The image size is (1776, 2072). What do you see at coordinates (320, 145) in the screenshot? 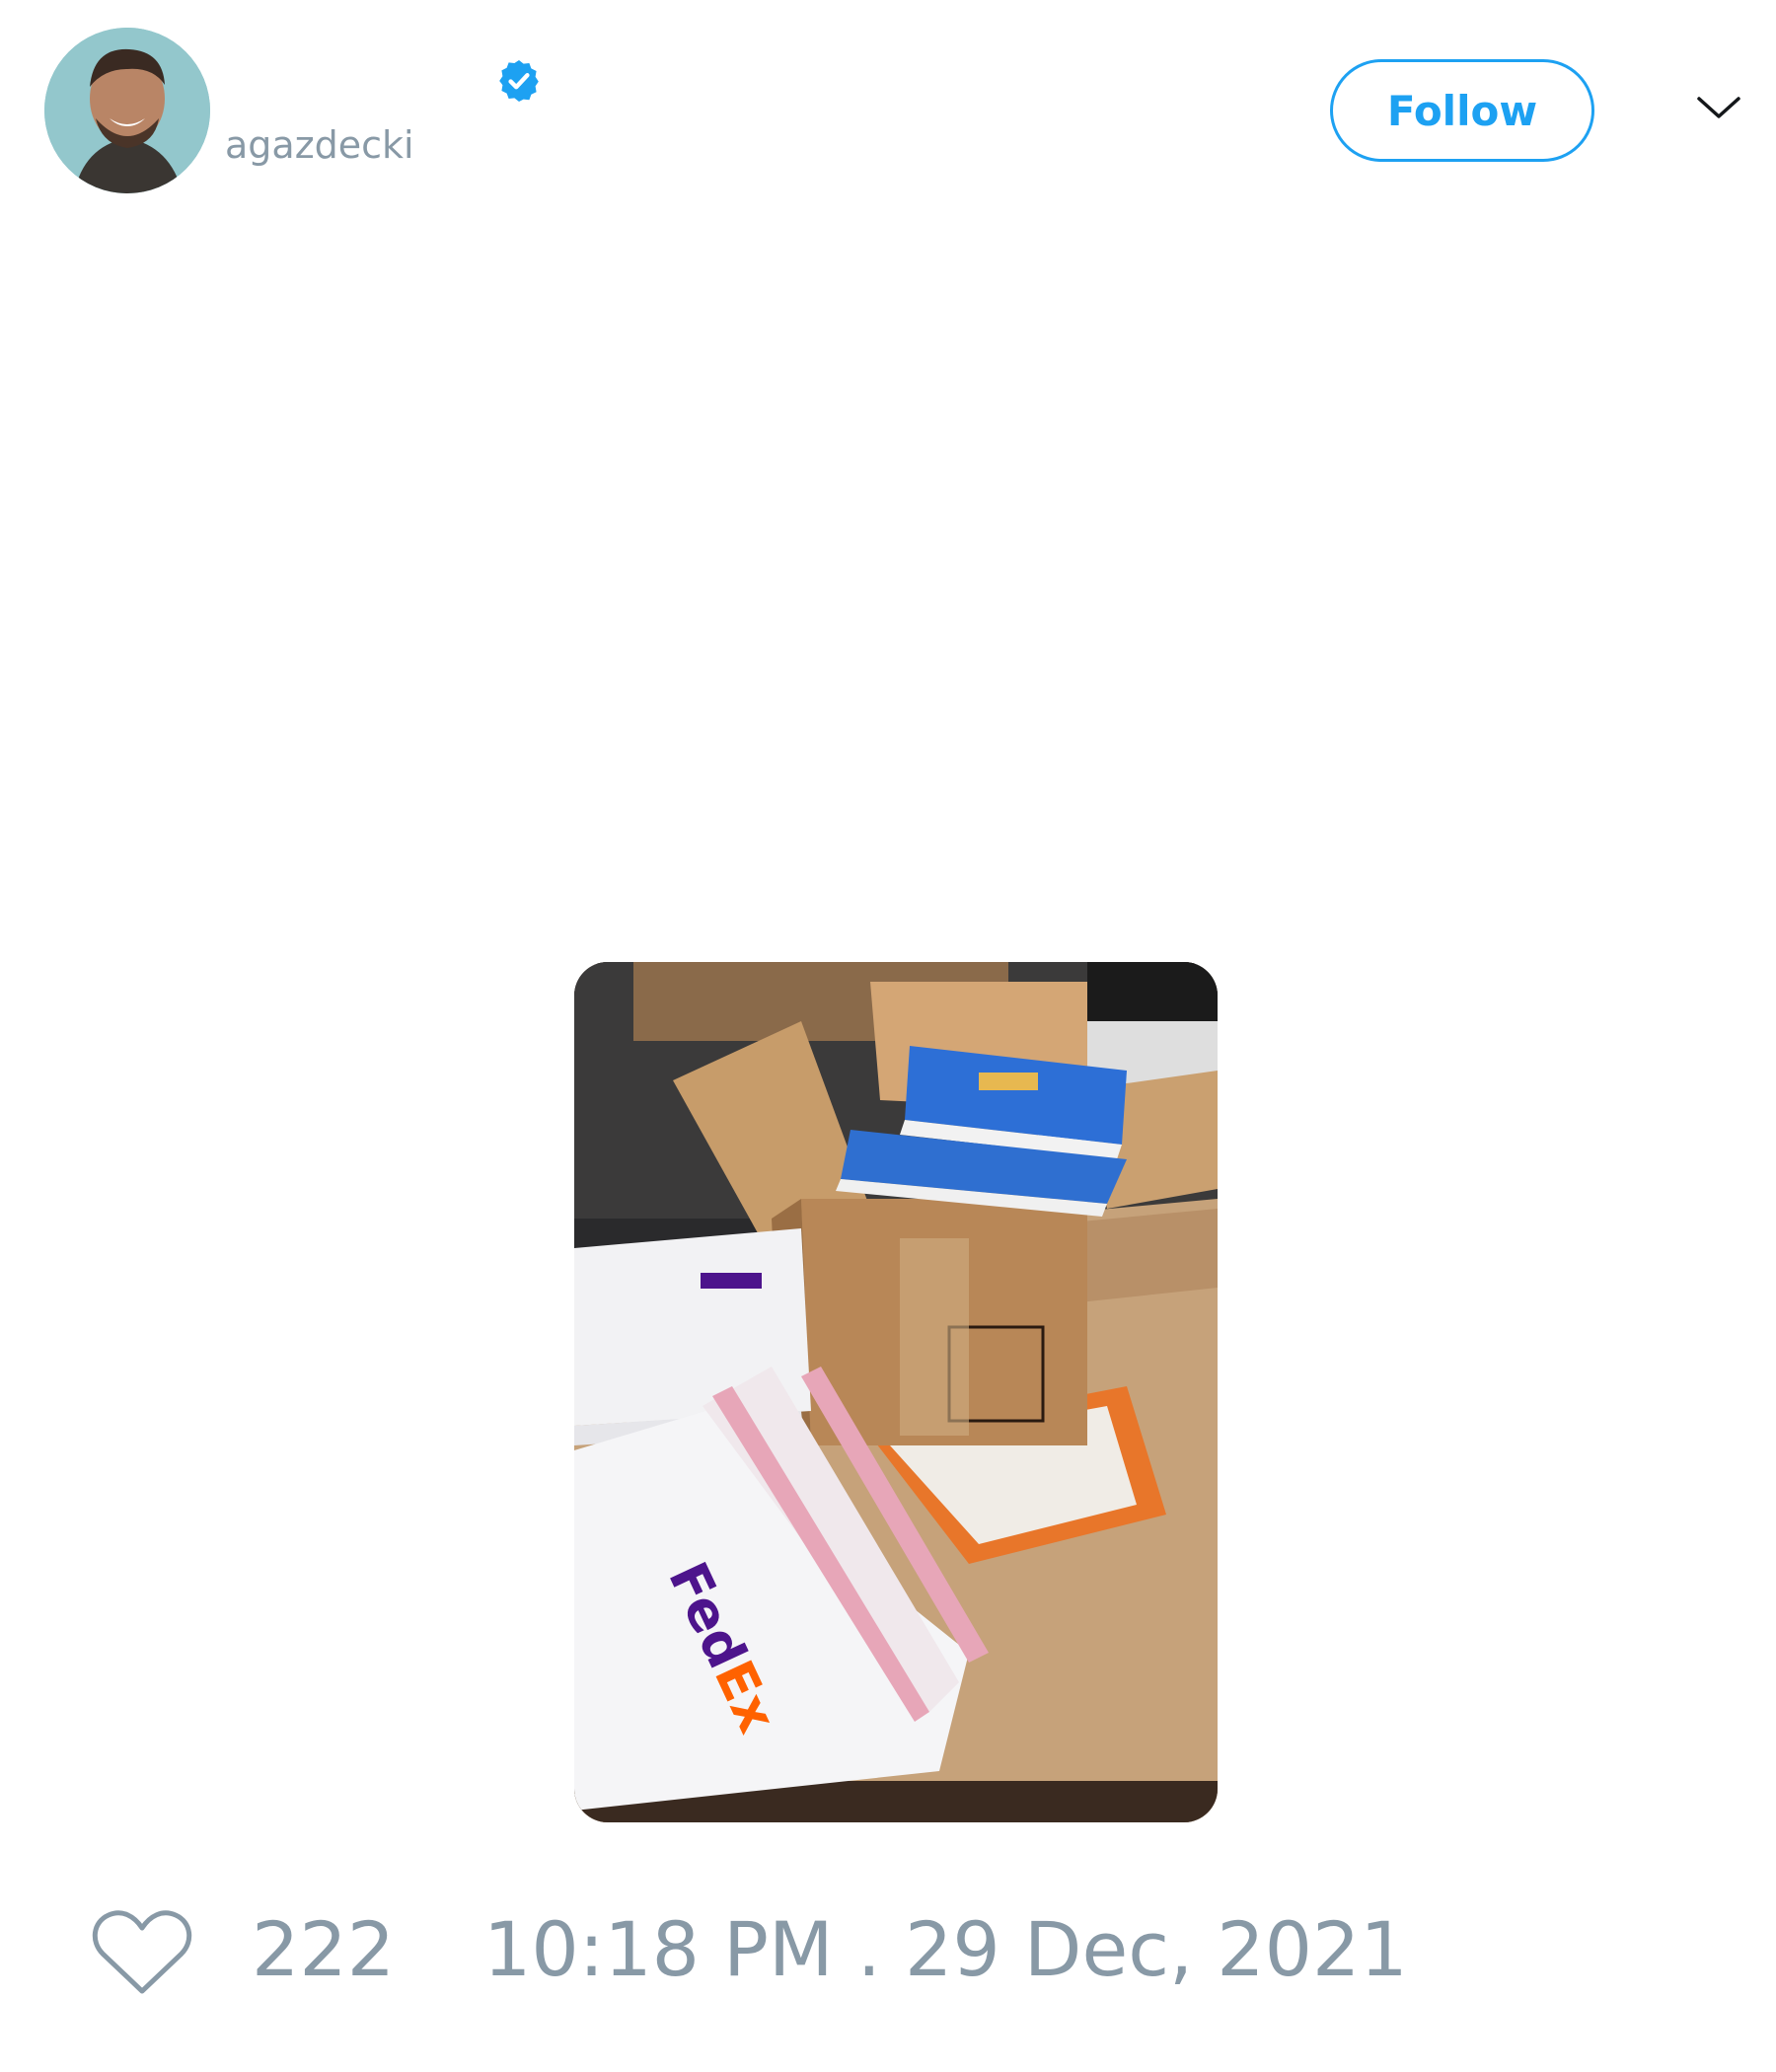
I see `author-handle: agazdecki` at bounding box center [320, 145].